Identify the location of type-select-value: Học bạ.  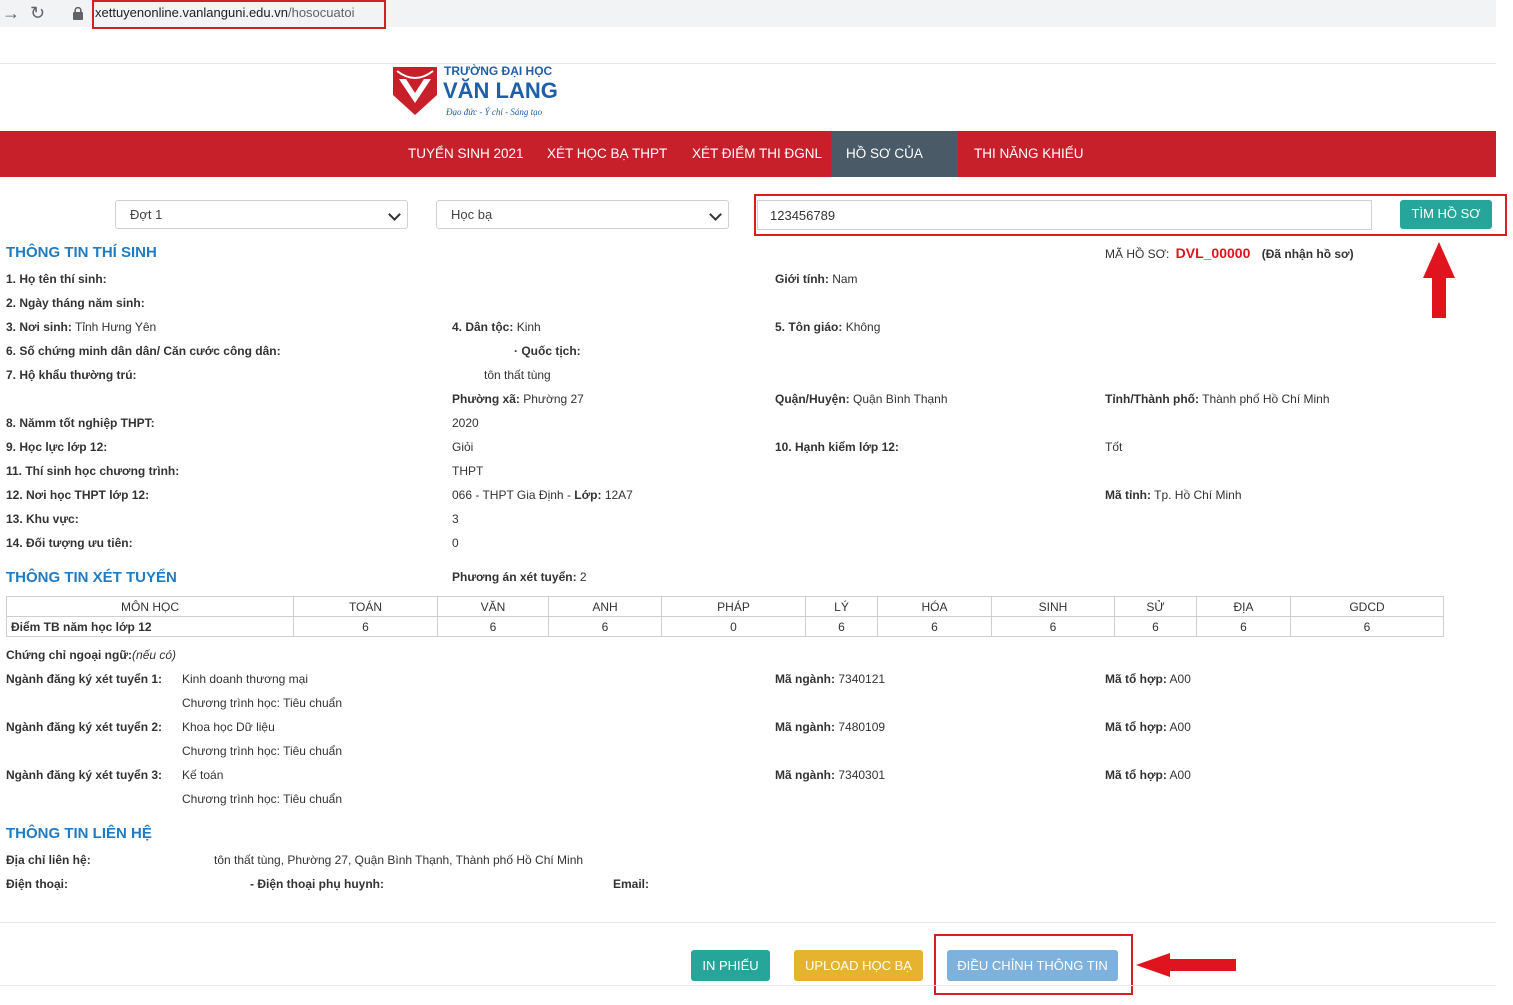
(472, 214).